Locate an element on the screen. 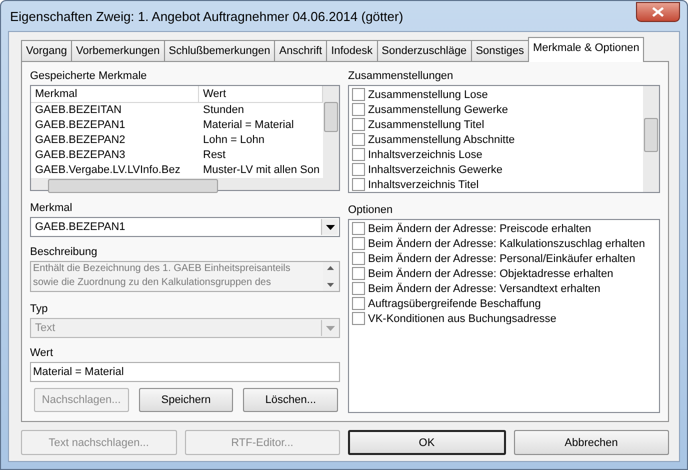 This screenshot has height=470, width=688. field-label: Beschreibung is located at coordinates (64, 252).